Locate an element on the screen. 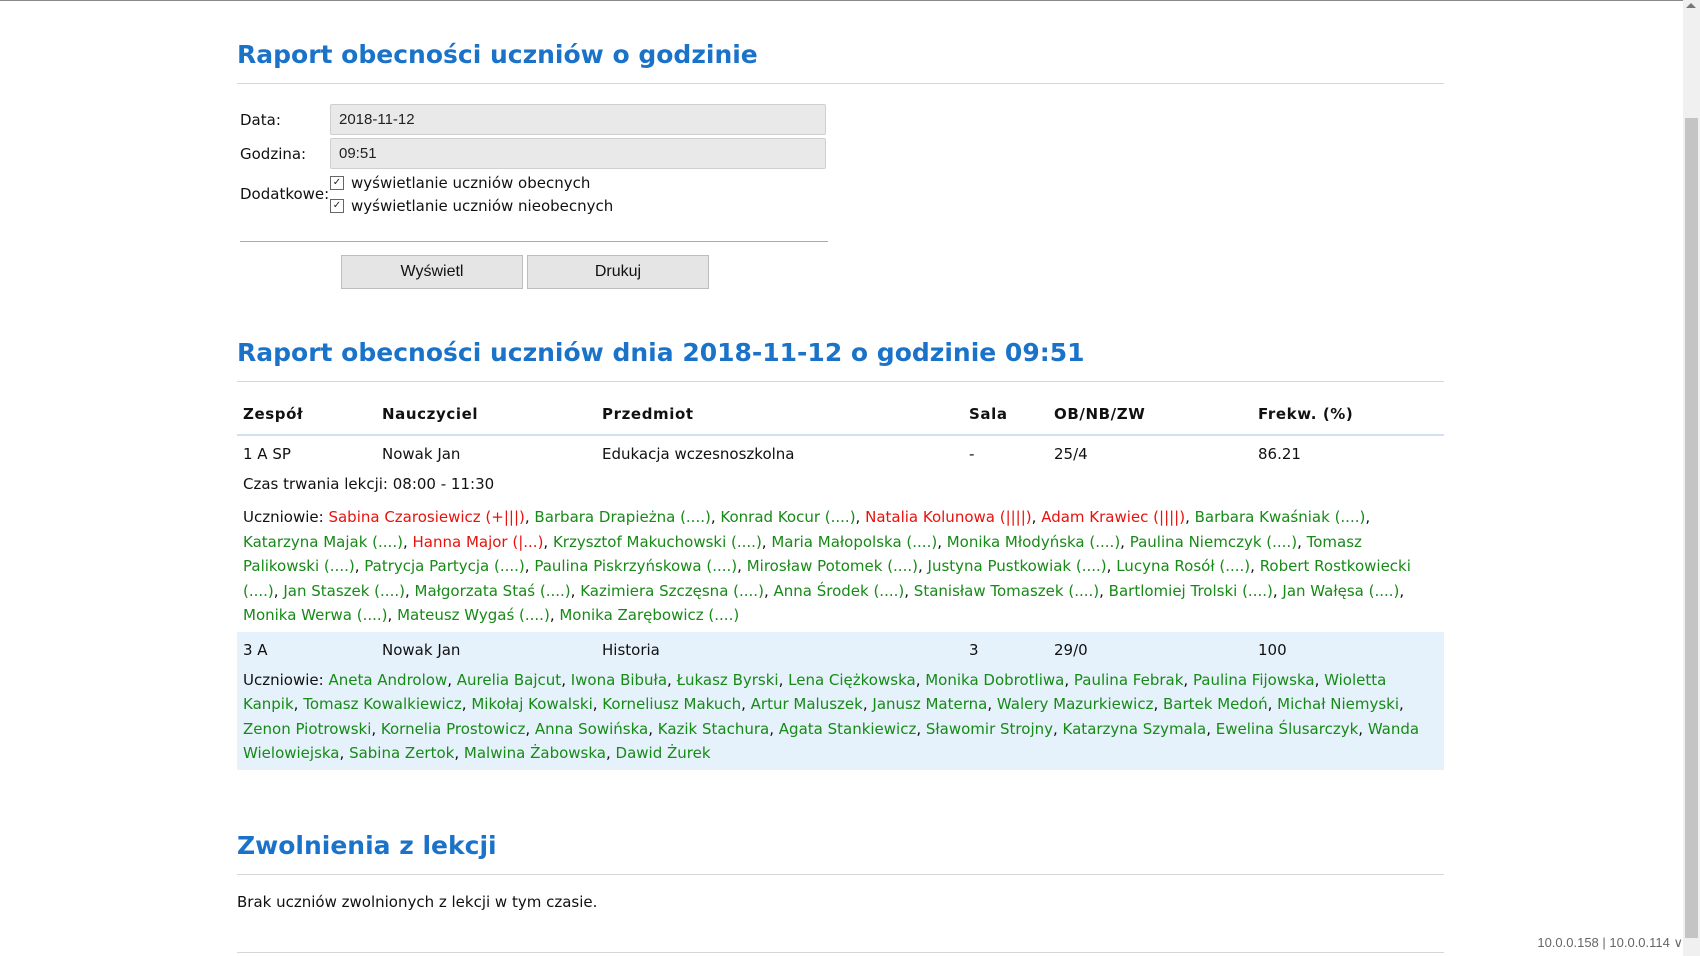 The height and width of the screenshot is (956, 1700). header-counts: OB/NB/ZW is located at coordinates (1100, 414).